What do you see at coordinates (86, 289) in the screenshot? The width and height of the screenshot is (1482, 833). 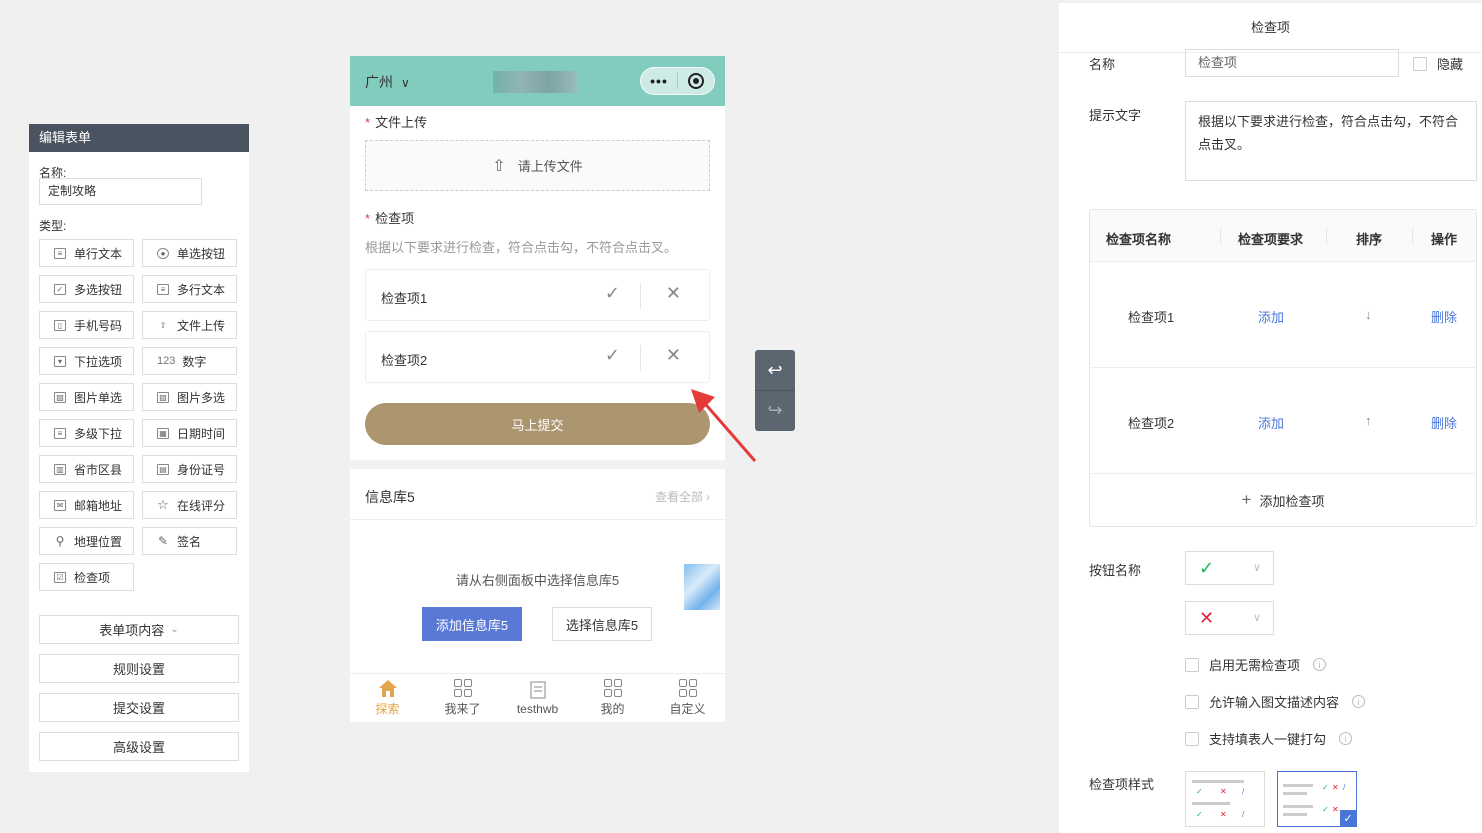 I see `type-checkbox: ✓ 多选按钮` at bounding box center [86, 289].